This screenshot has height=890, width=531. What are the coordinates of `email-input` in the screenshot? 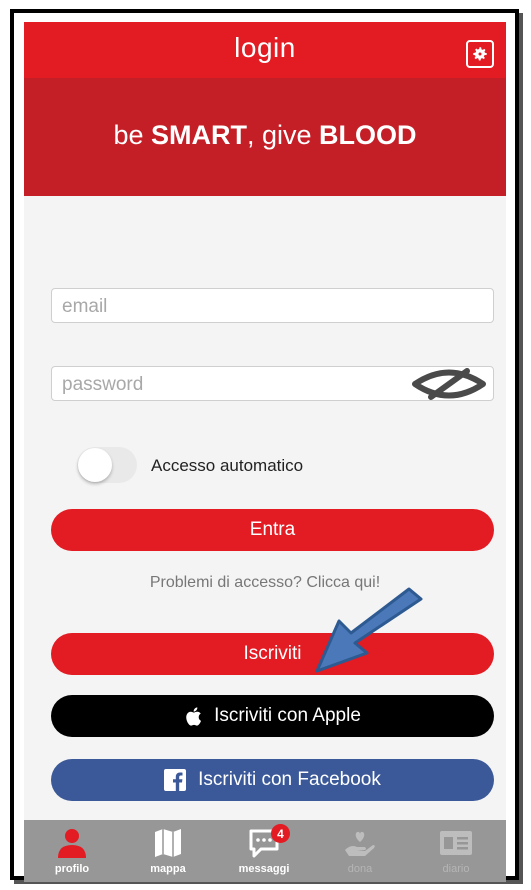 It's located at (232, 306).